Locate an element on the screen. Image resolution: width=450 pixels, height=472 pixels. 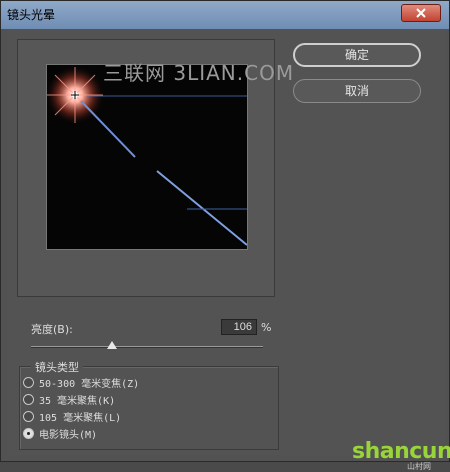
lens-option-movie: 电影镜头(M) is located at coordinates (60, 433).